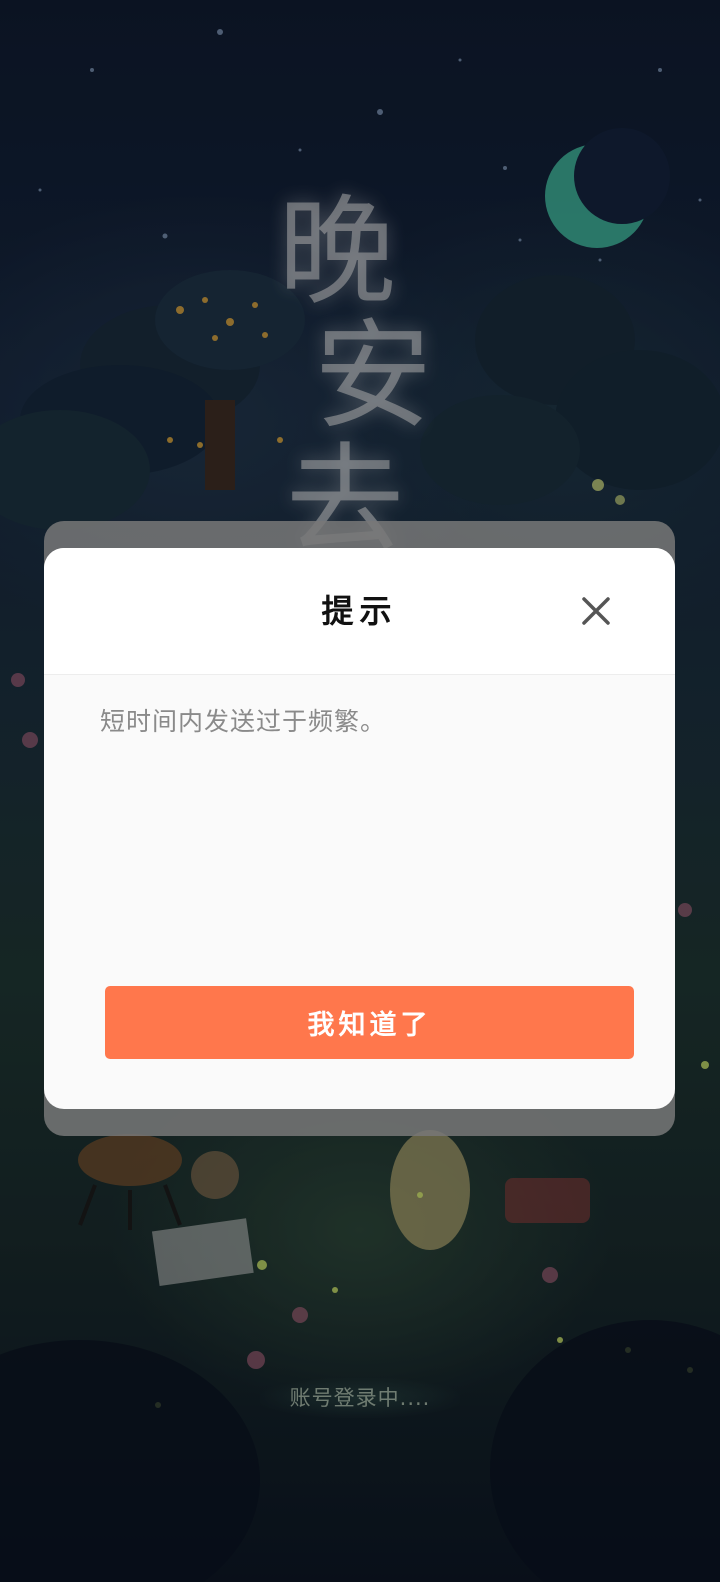  I want to click on dialog-message: 短时间内发送过于频繁。, so click(243, 721).